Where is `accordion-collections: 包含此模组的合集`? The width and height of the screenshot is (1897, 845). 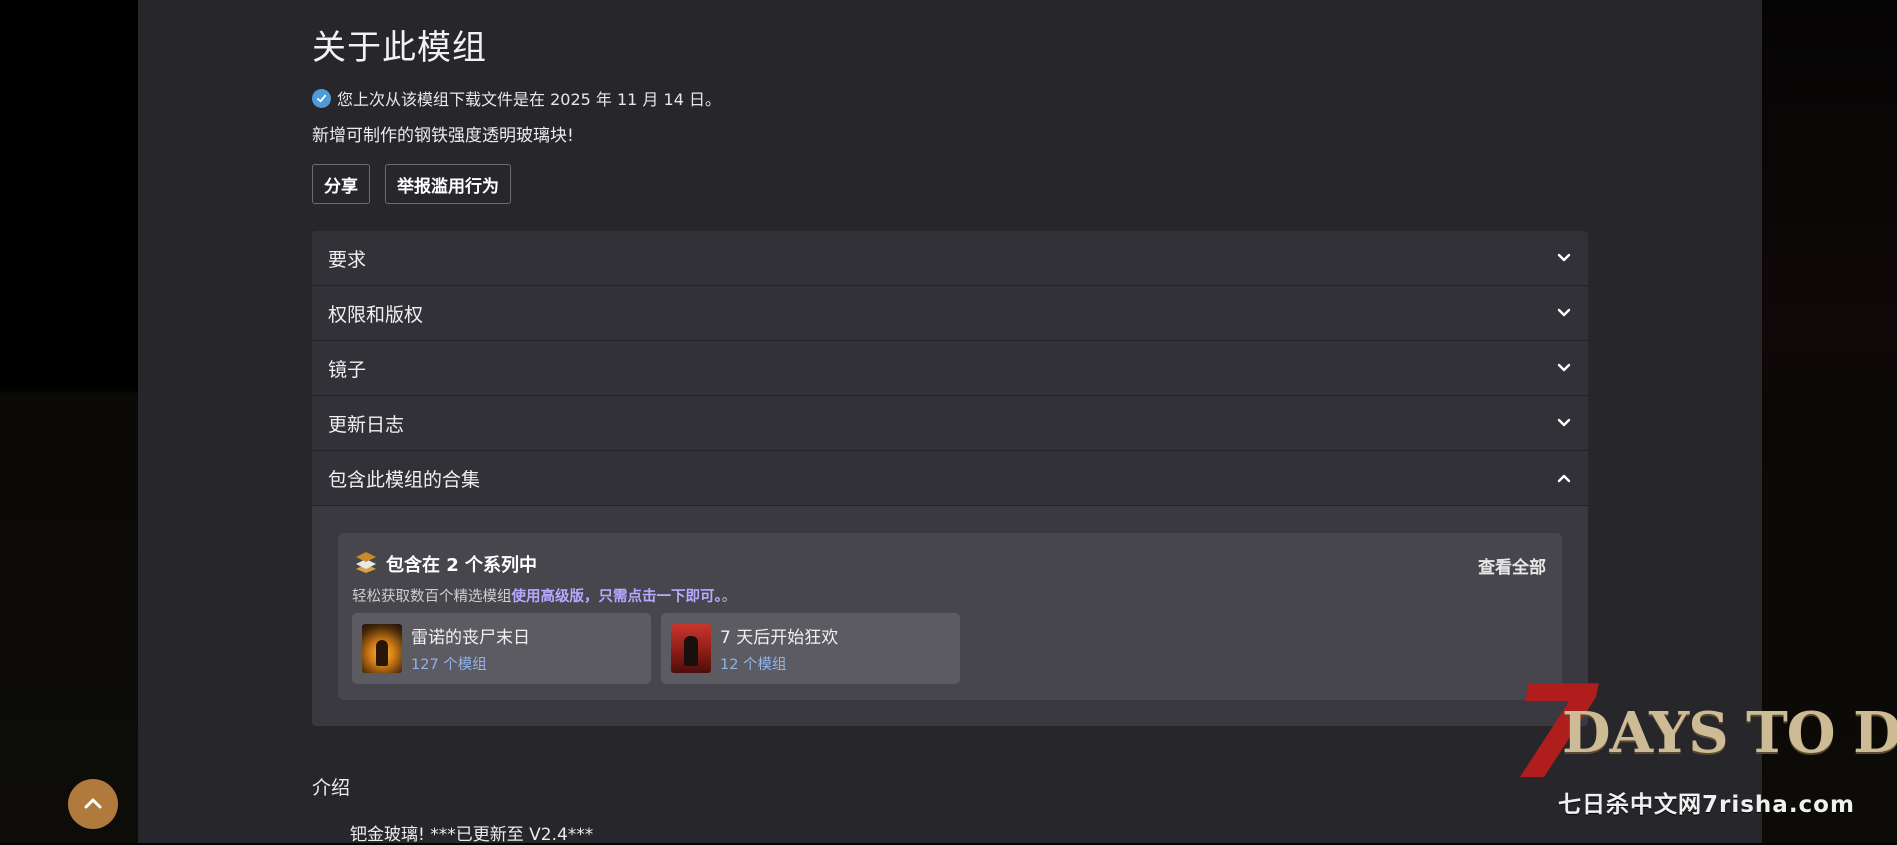 accordion-collections: 包含此模组的合集 is located at coordinates (950, 478).